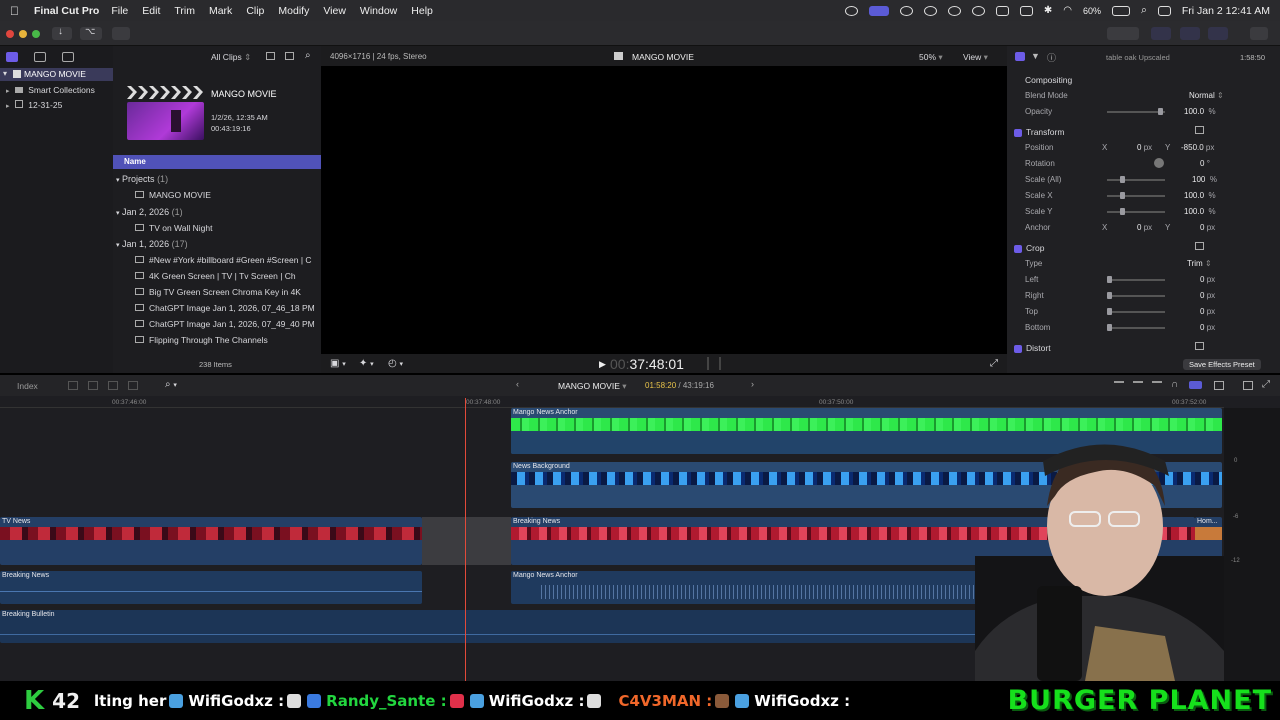 The width and height of the screenshot is (1280, 720). I want to click on transform-header: Transform, so click(1039, 132).